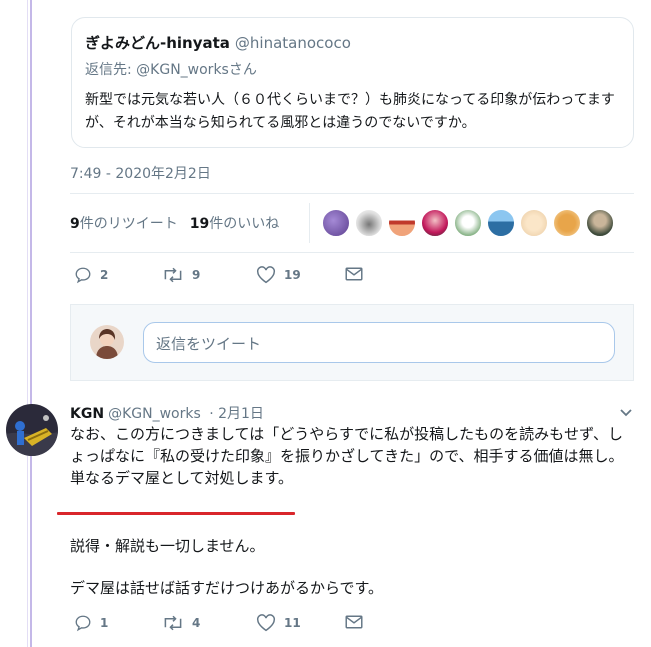 This screenshot has height=647, width=651. I want to click on like-action: 19, so click(278, 275).